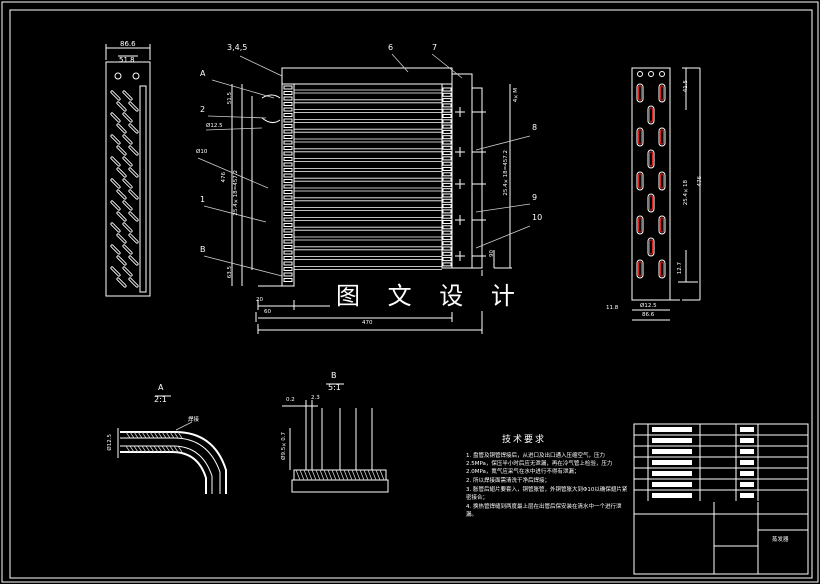  I want to click on detail-b, so click(335, 438).